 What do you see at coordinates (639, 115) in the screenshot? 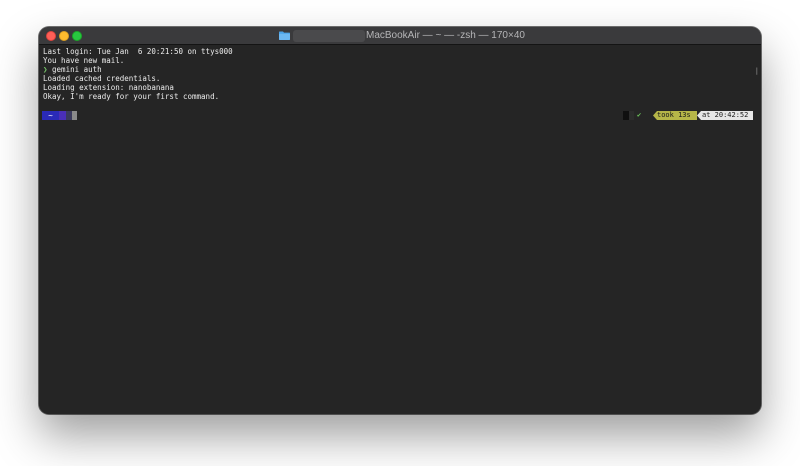
I see `status-check-icon: ✔` at bounding box center [639, 115].